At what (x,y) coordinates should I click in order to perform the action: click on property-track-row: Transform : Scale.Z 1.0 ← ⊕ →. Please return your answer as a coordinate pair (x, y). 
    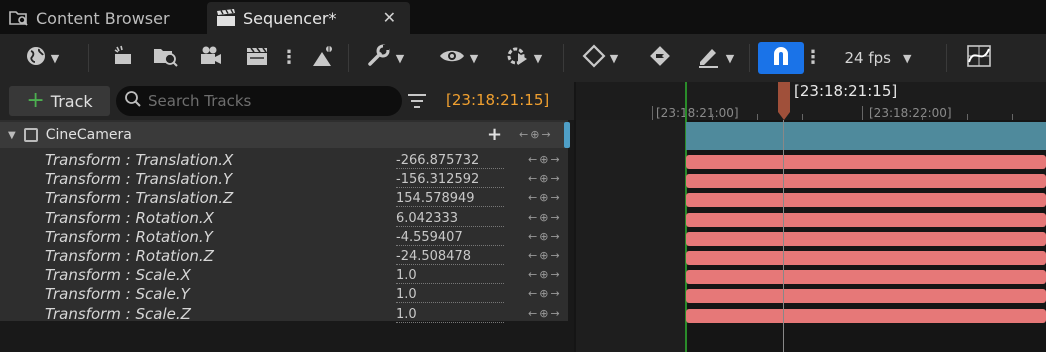
    Looking at the image, I should click on (284, 314).